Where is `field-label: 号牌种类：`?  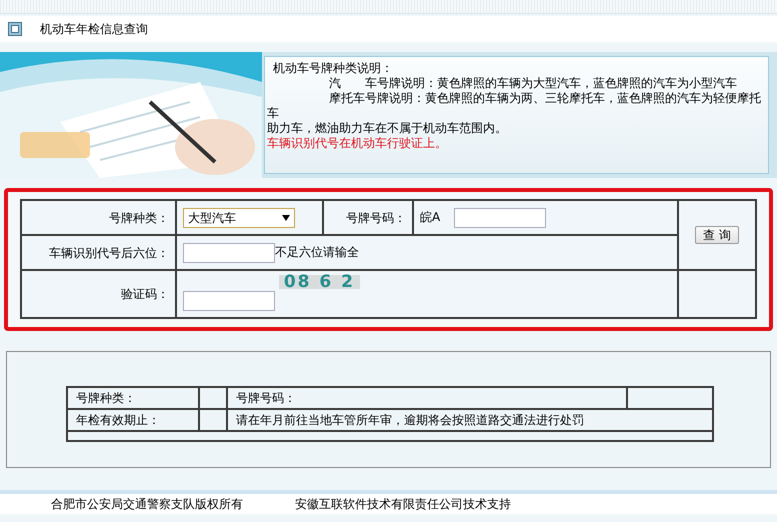 field-label: 号牌种类： is located at coordinates (98, 217).